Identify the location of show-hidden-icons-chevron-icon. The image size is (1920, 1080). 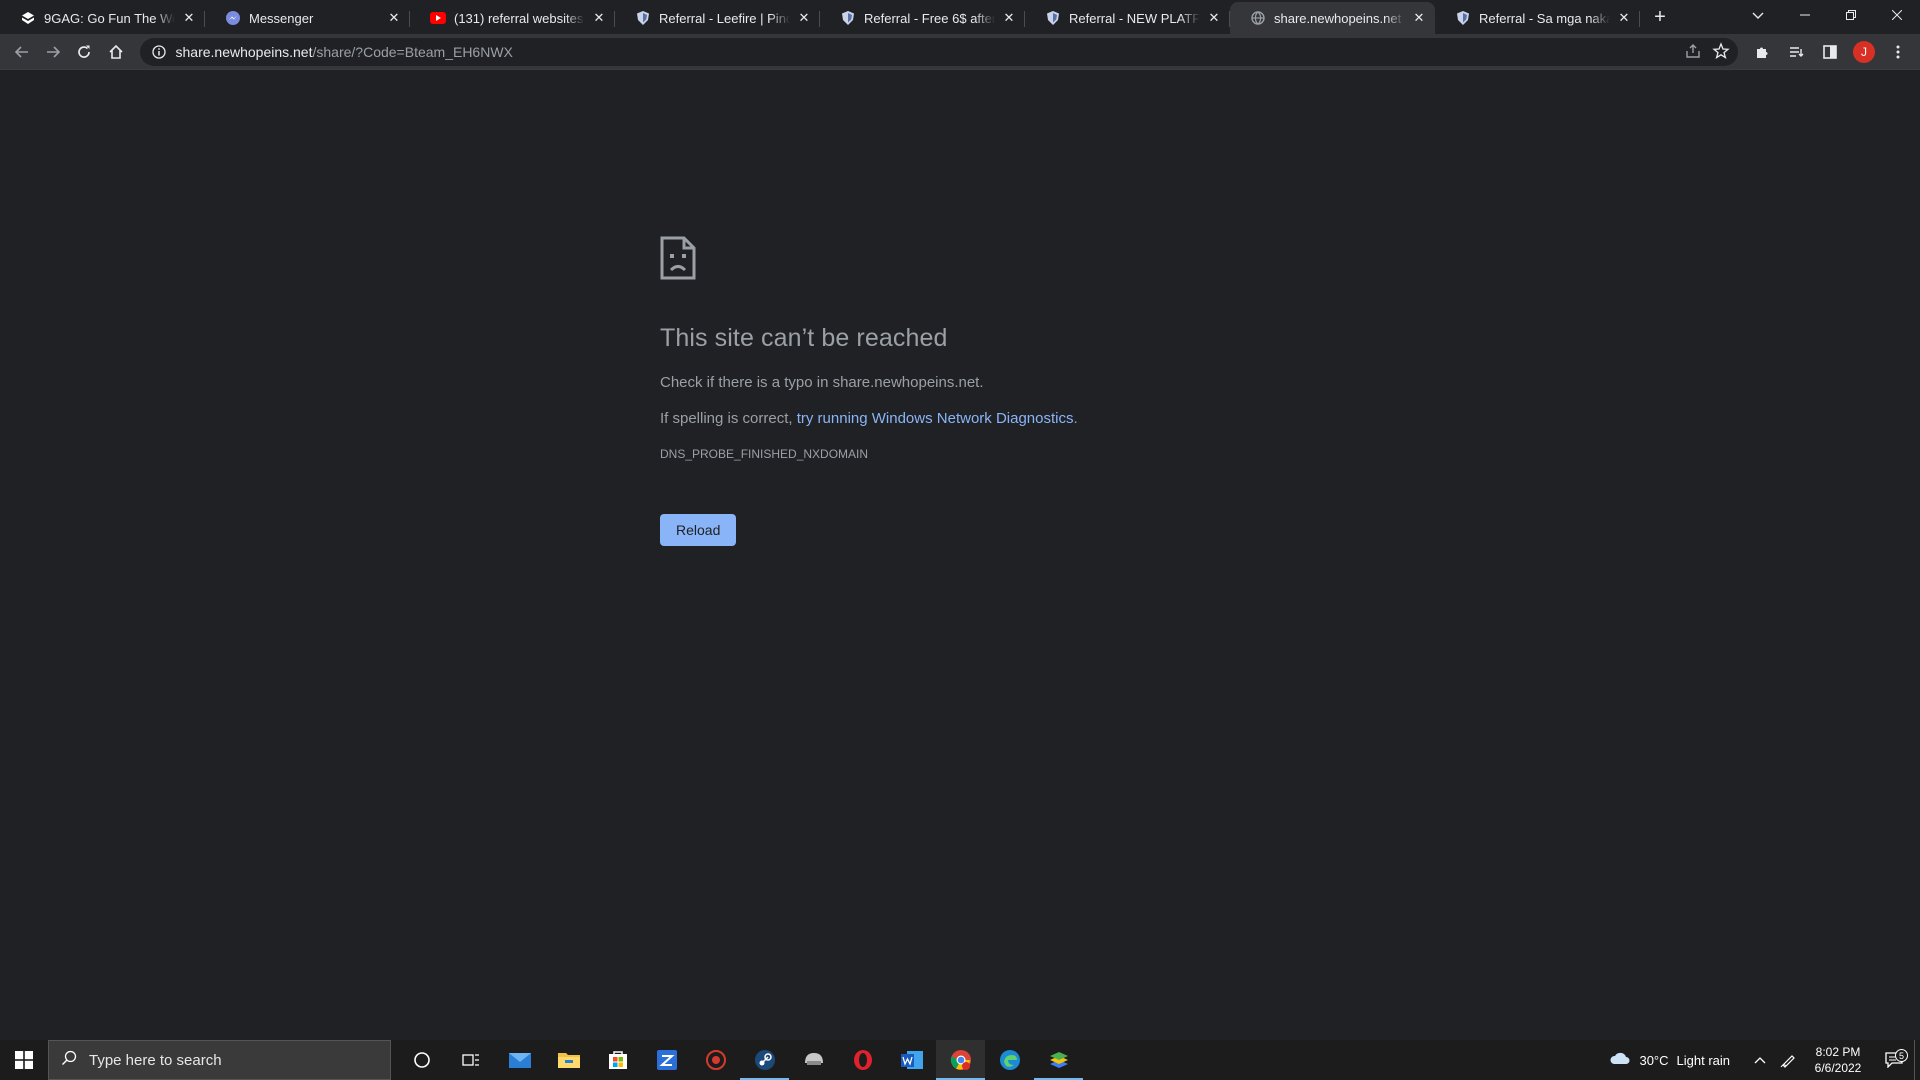
(1760, 1060).